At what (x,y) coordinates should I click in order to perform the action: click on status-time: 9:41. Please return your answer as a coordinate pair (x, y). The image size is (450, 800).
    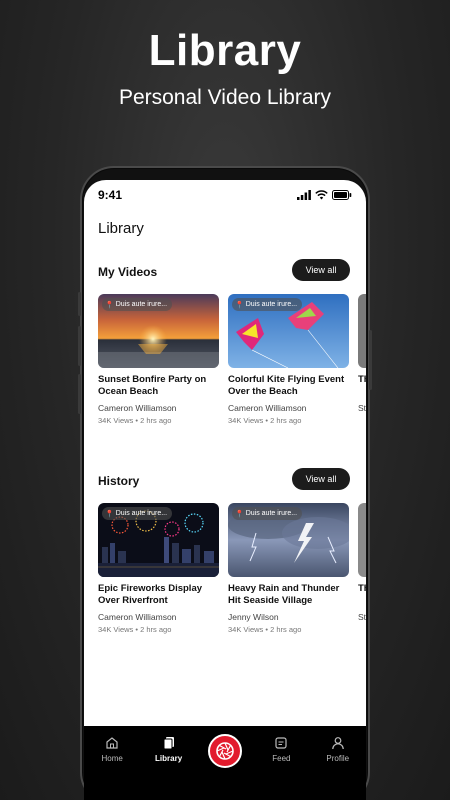
    Looking at the image, I should click on (110, 195).